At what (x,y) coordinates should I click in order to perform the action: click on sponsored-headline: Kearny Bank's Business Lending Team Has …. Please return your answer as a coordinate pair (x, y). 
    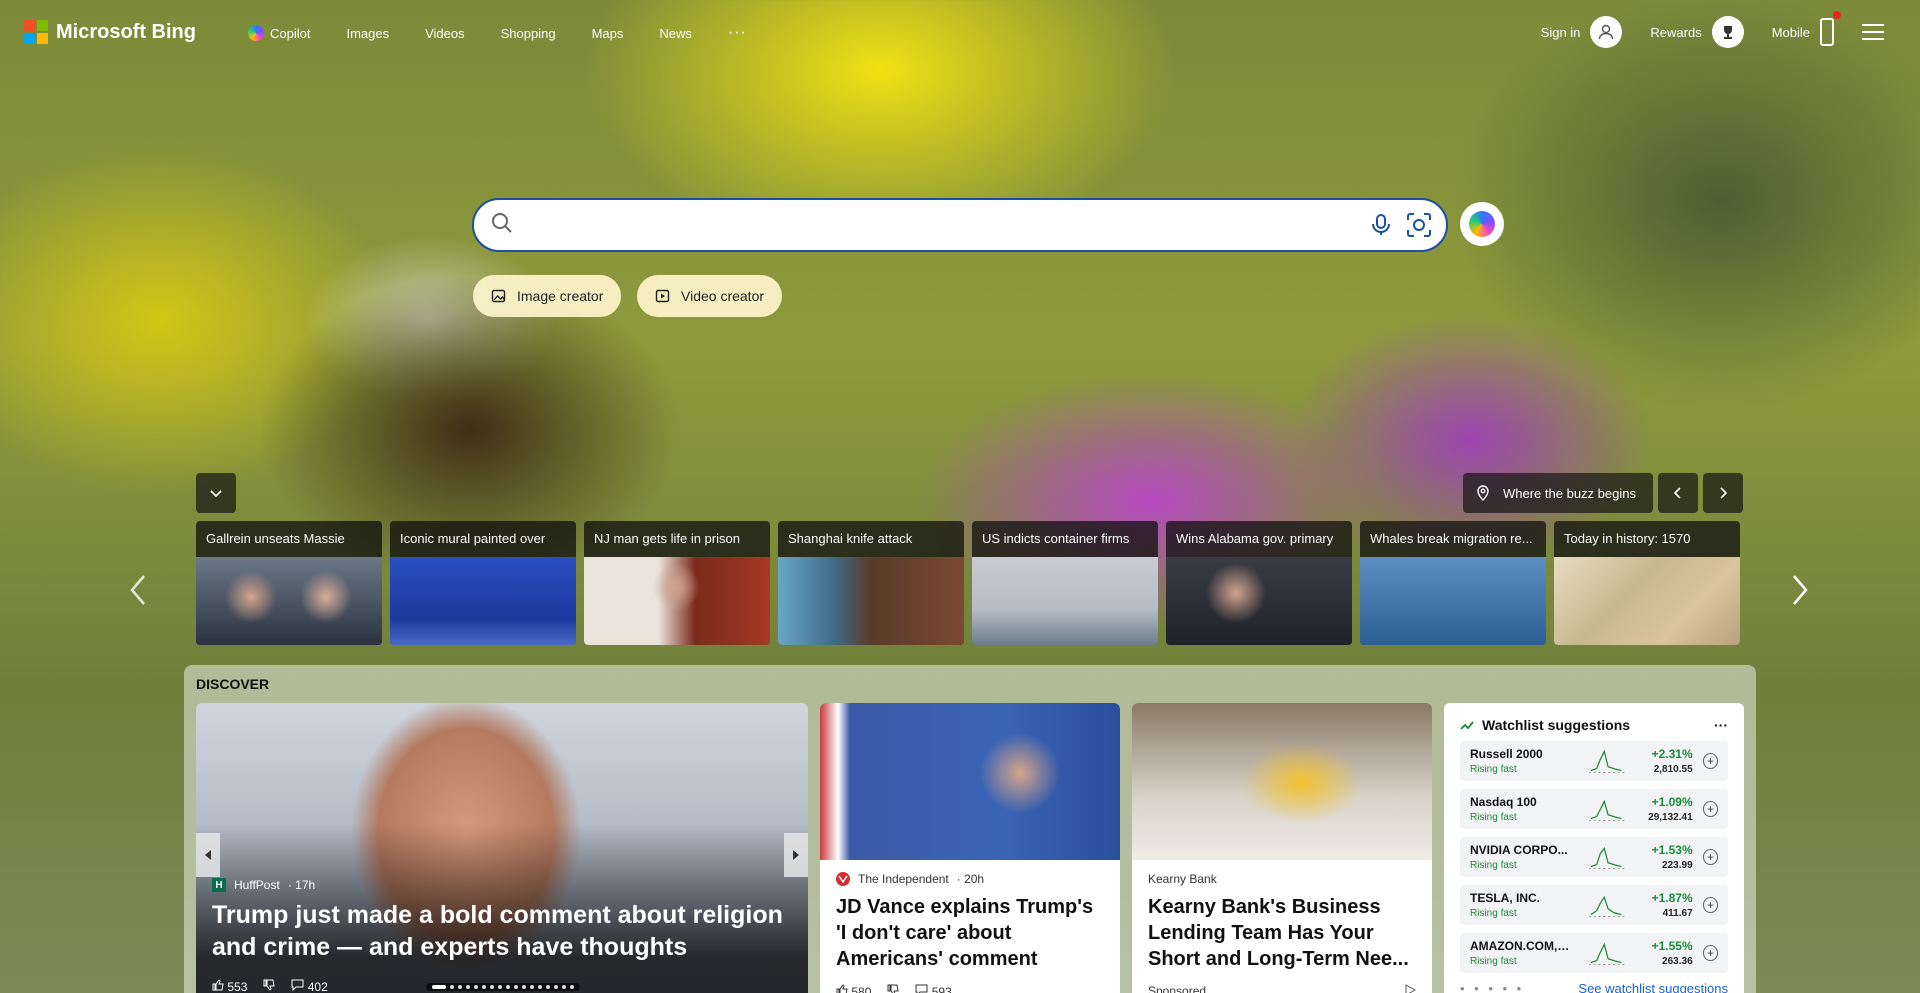
    Looking at the image, I should click on (1282, 929).